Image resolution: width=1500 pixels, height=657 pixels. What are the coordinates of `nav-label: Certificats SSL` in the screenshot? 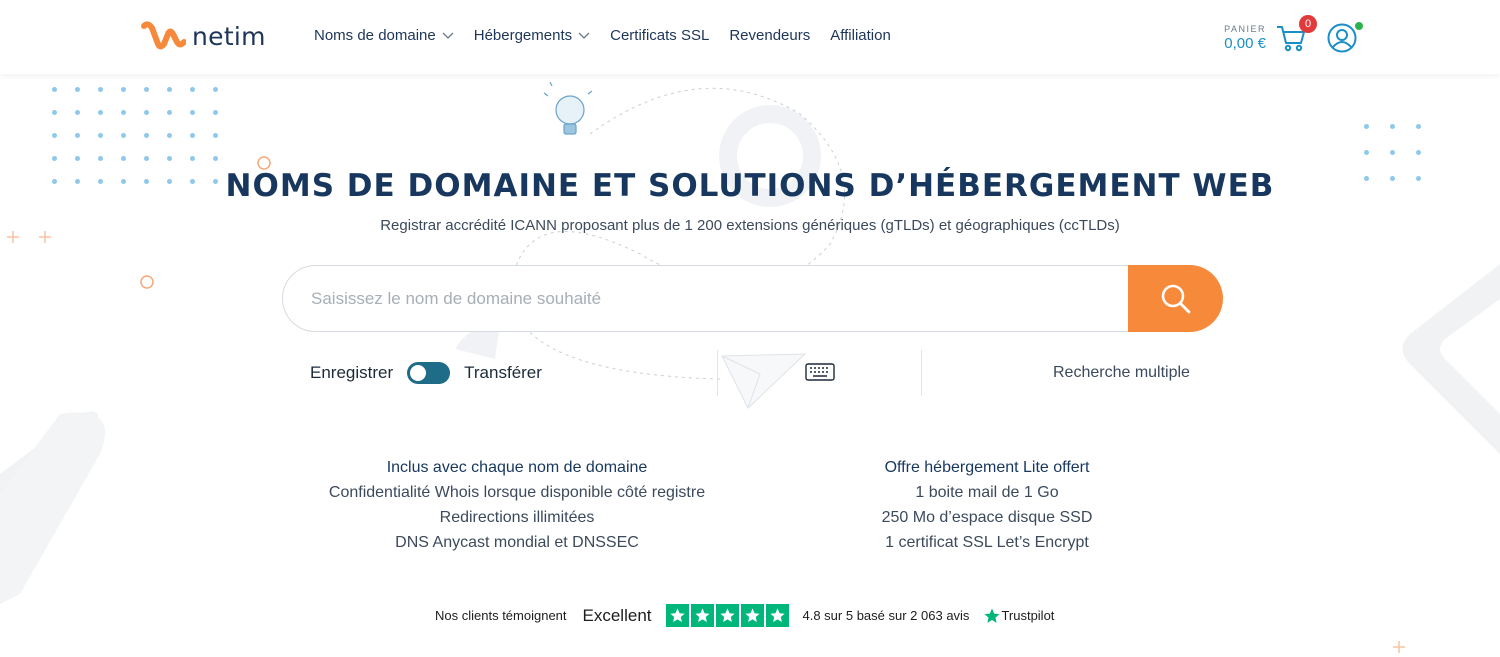 It's located at (660, 35).